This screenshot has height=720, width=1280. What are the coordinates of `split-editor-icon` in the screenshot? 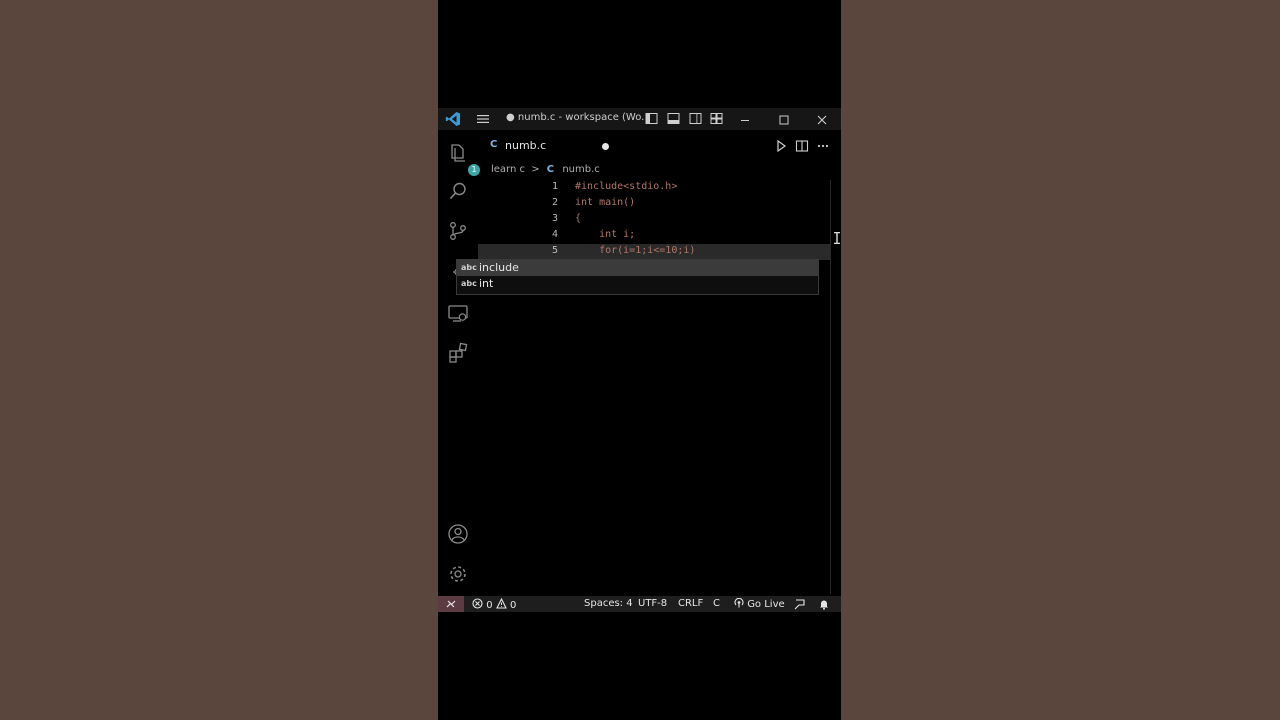 It's located at (802, 146).